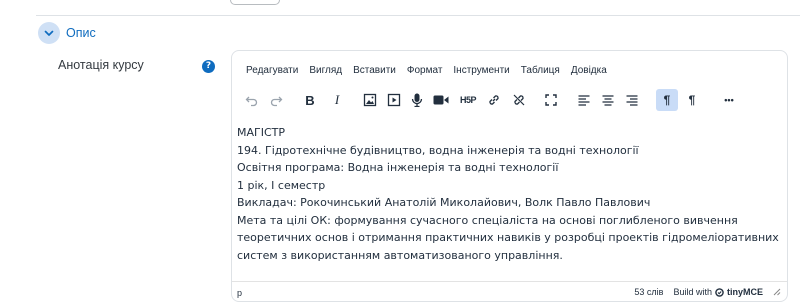  I want to click on menu-edit: Редагувати, so click(272, 70).